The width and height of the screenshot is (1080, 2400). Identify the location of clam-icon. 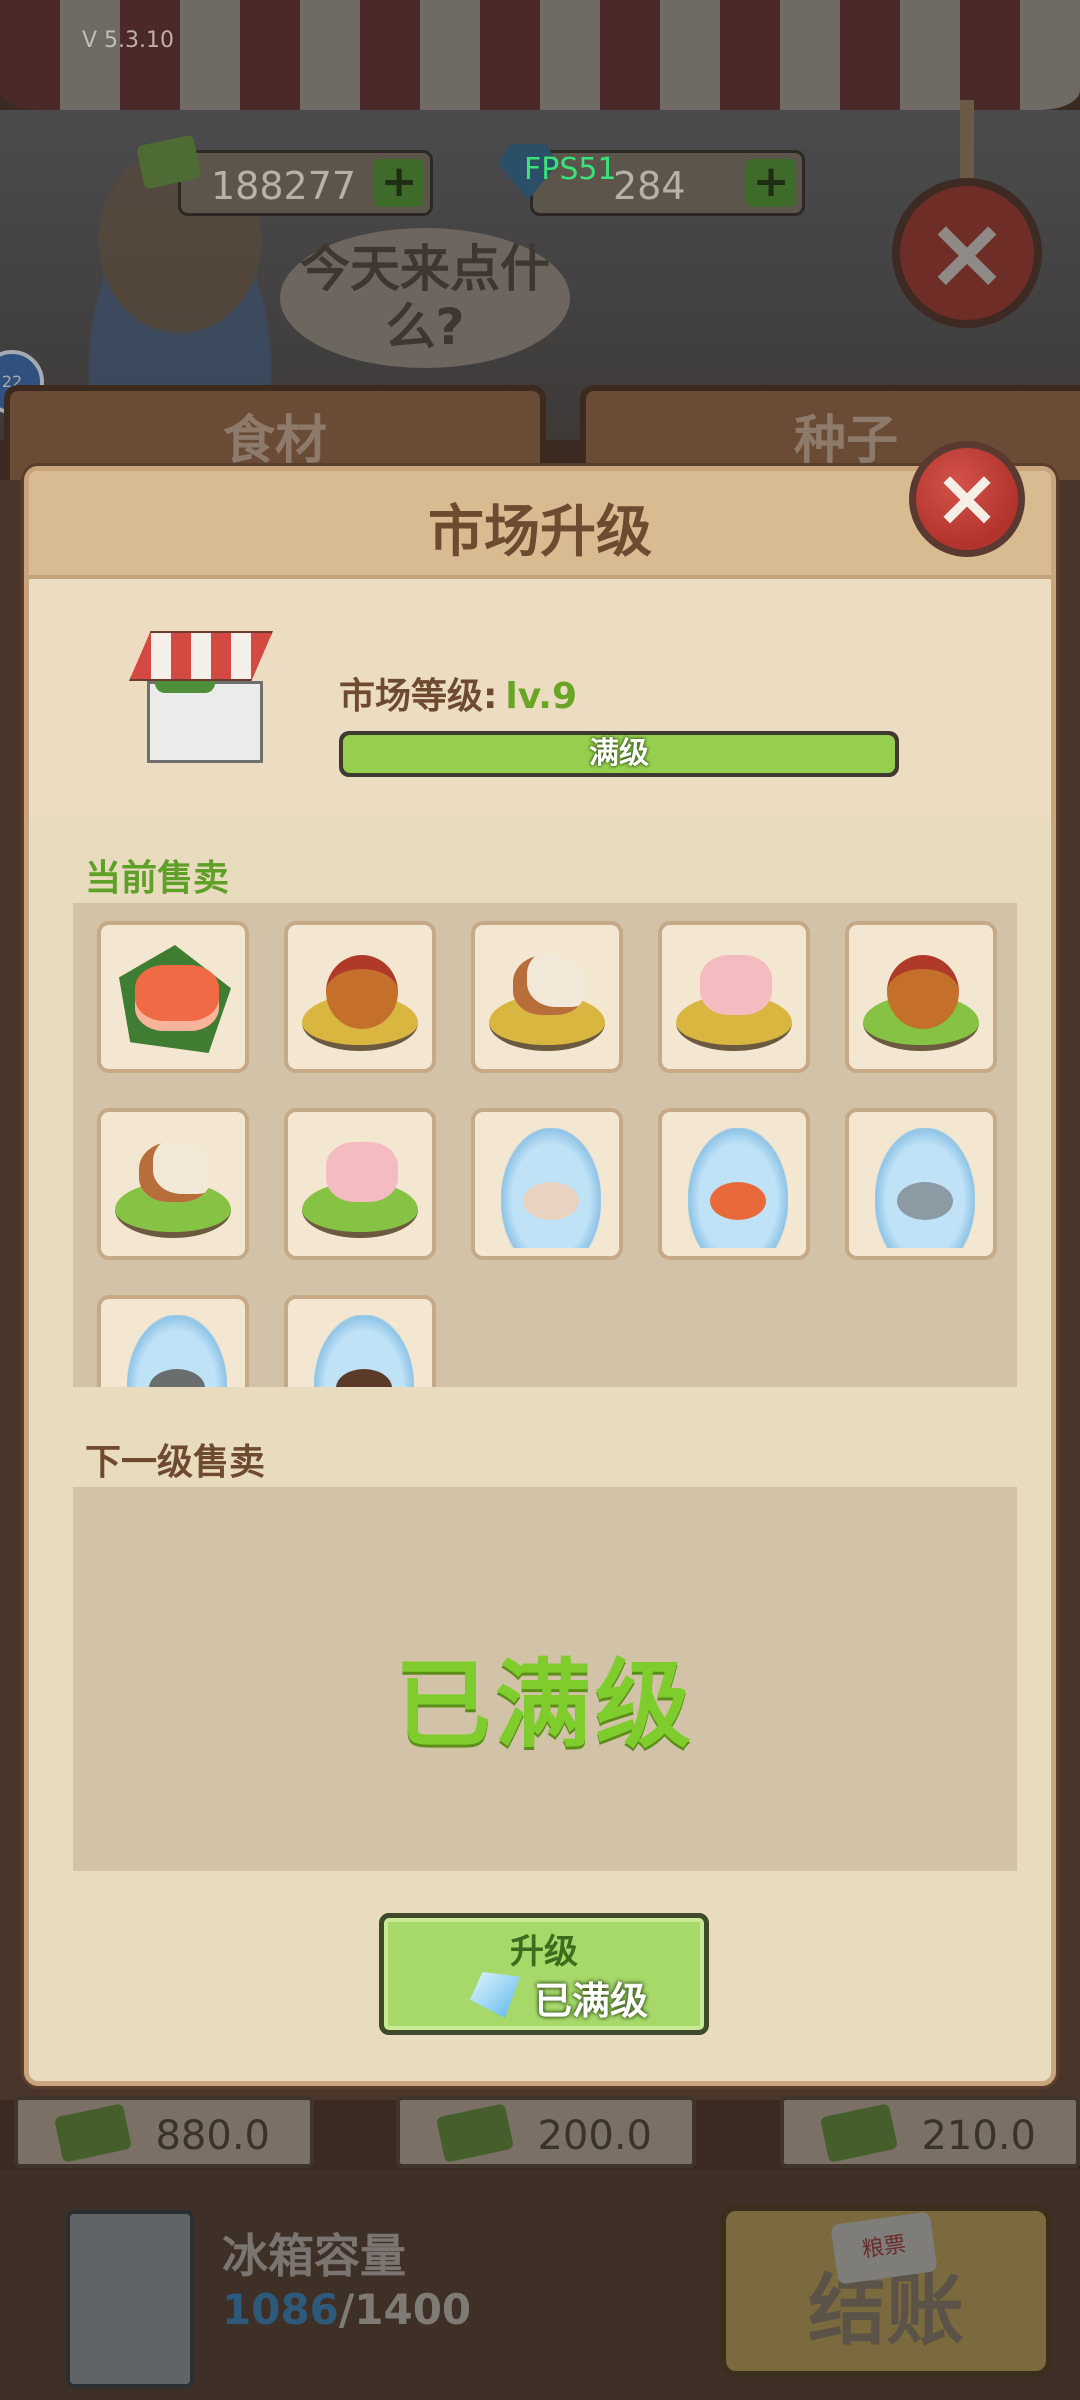
(551, 1201).